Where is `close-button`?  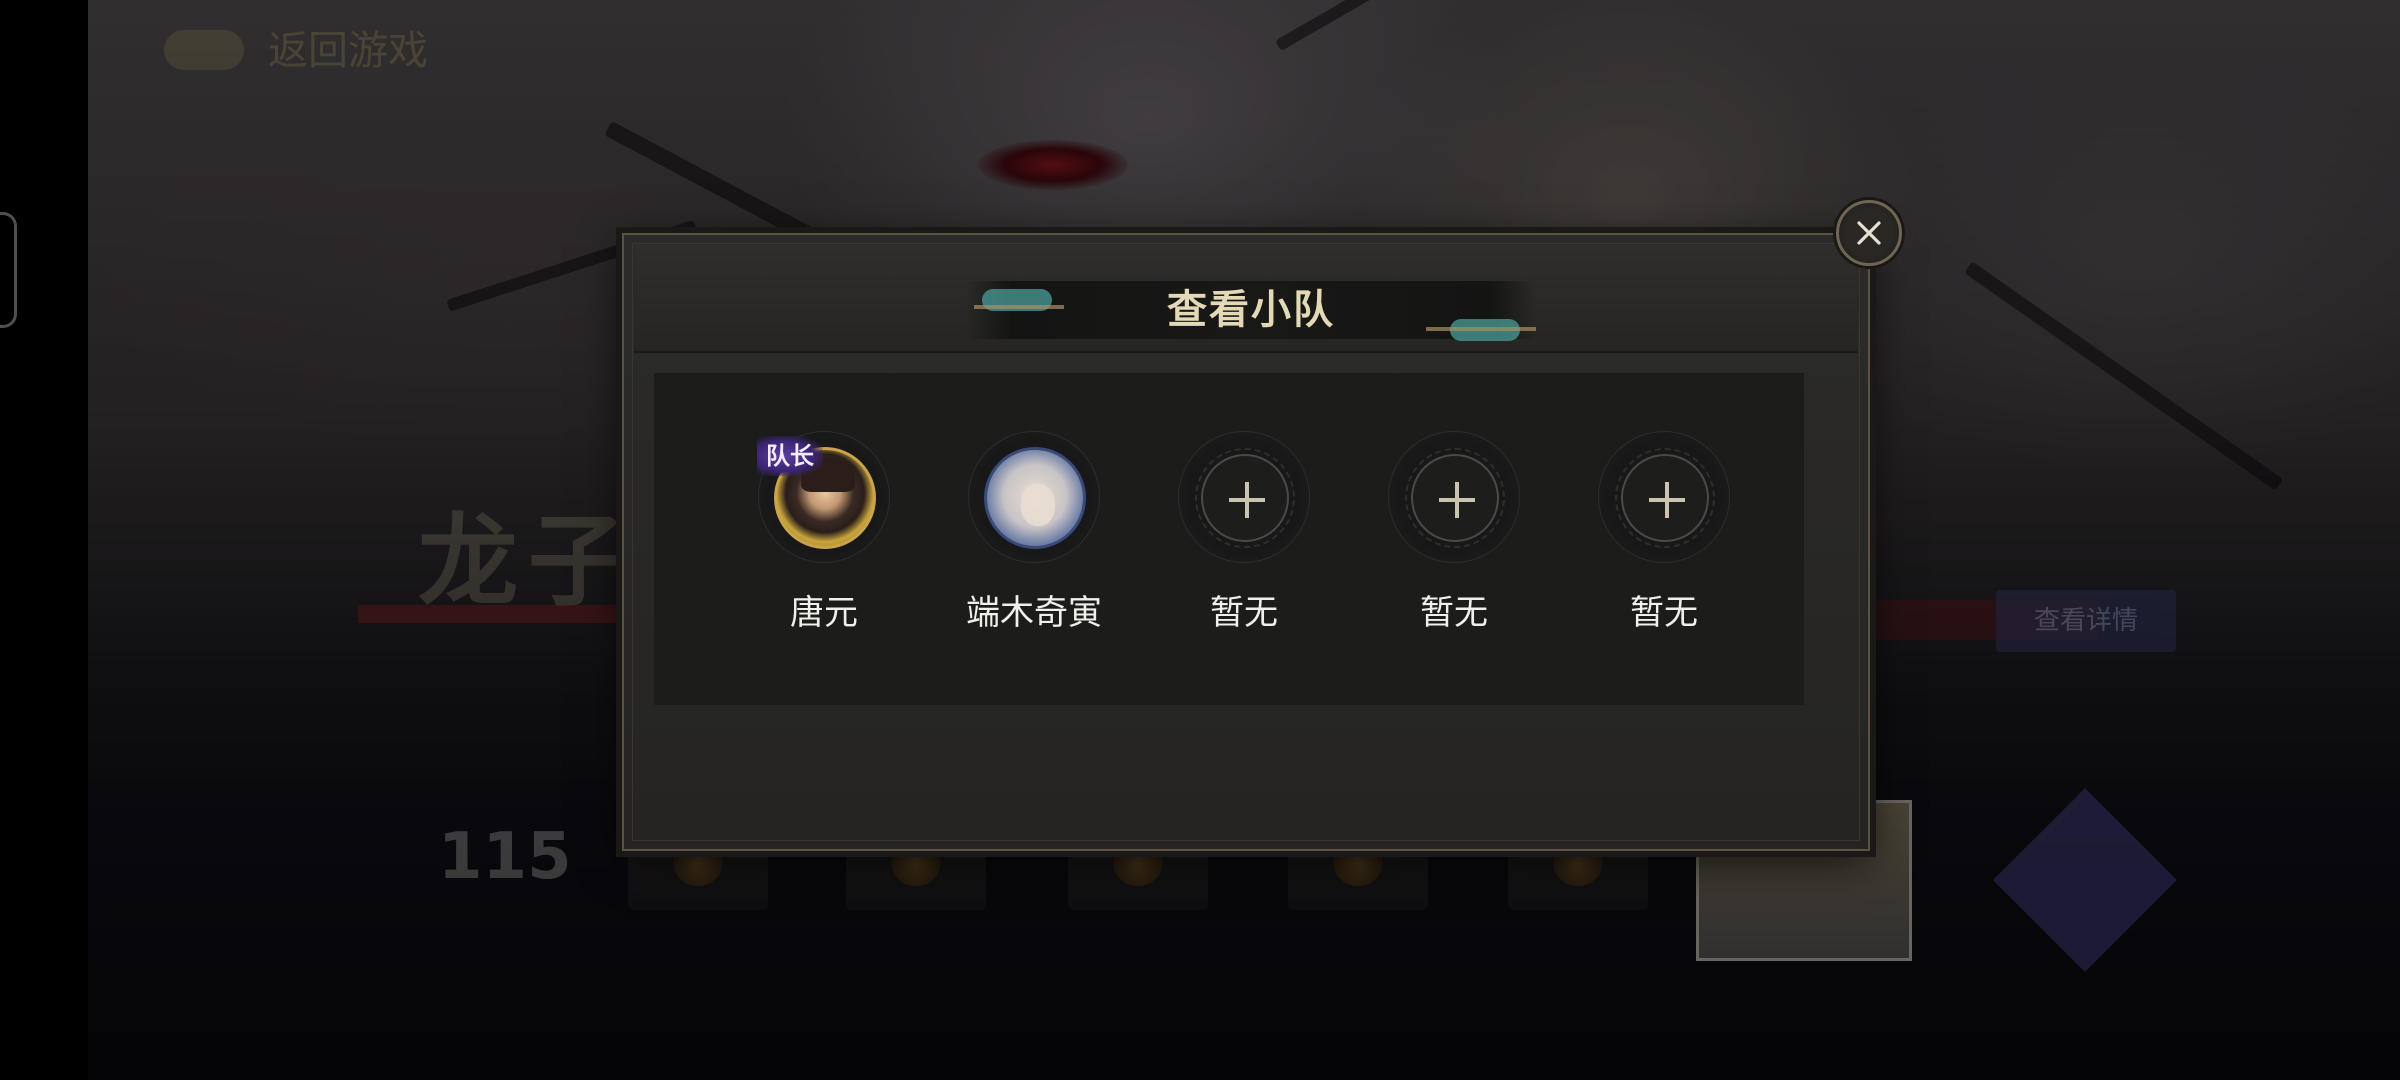
close-button is located at coordinates (1869, 233).